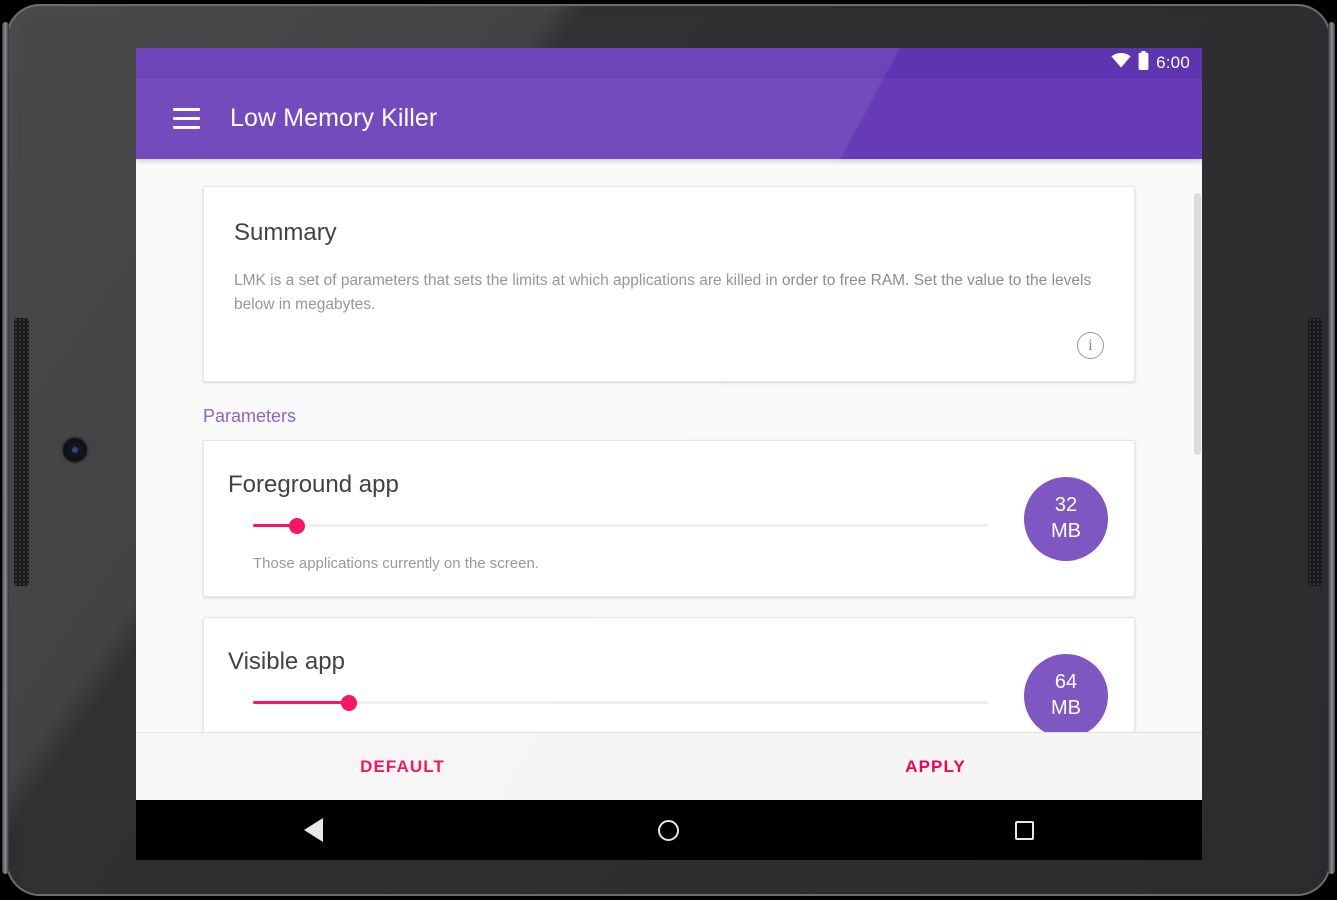 This screenshot has height=900, width=1337. I want to click on parameter-title: Visible app, so click(286, 662).